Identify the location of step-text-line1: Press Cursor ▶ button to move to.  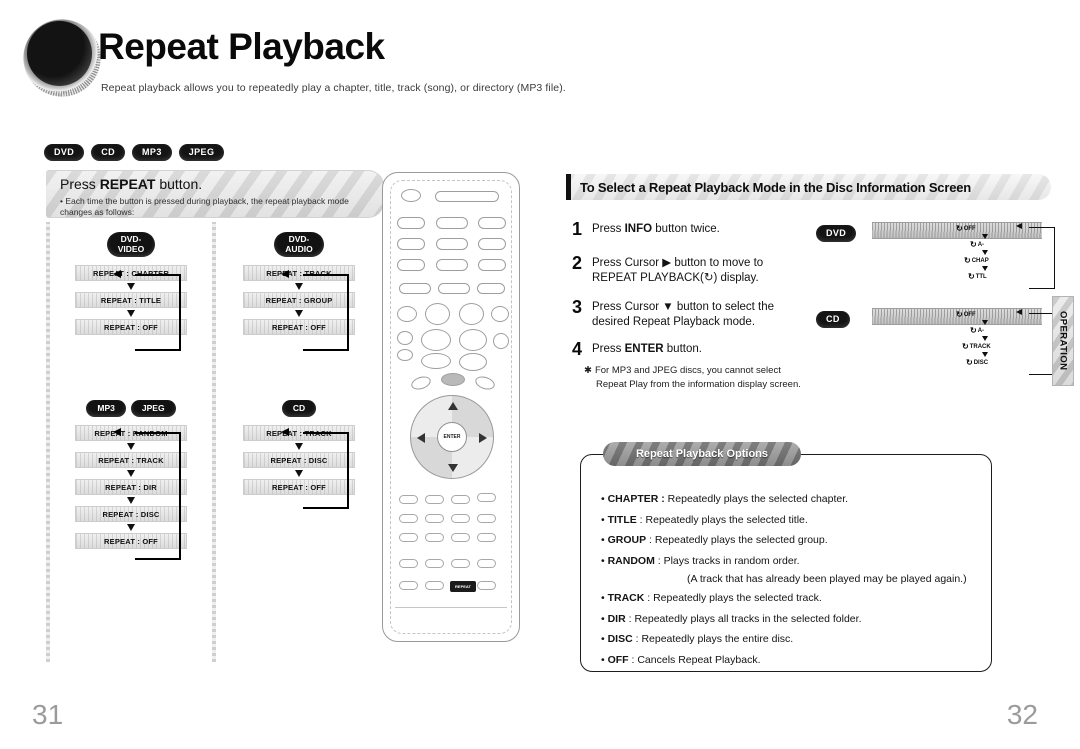
(678, 263).